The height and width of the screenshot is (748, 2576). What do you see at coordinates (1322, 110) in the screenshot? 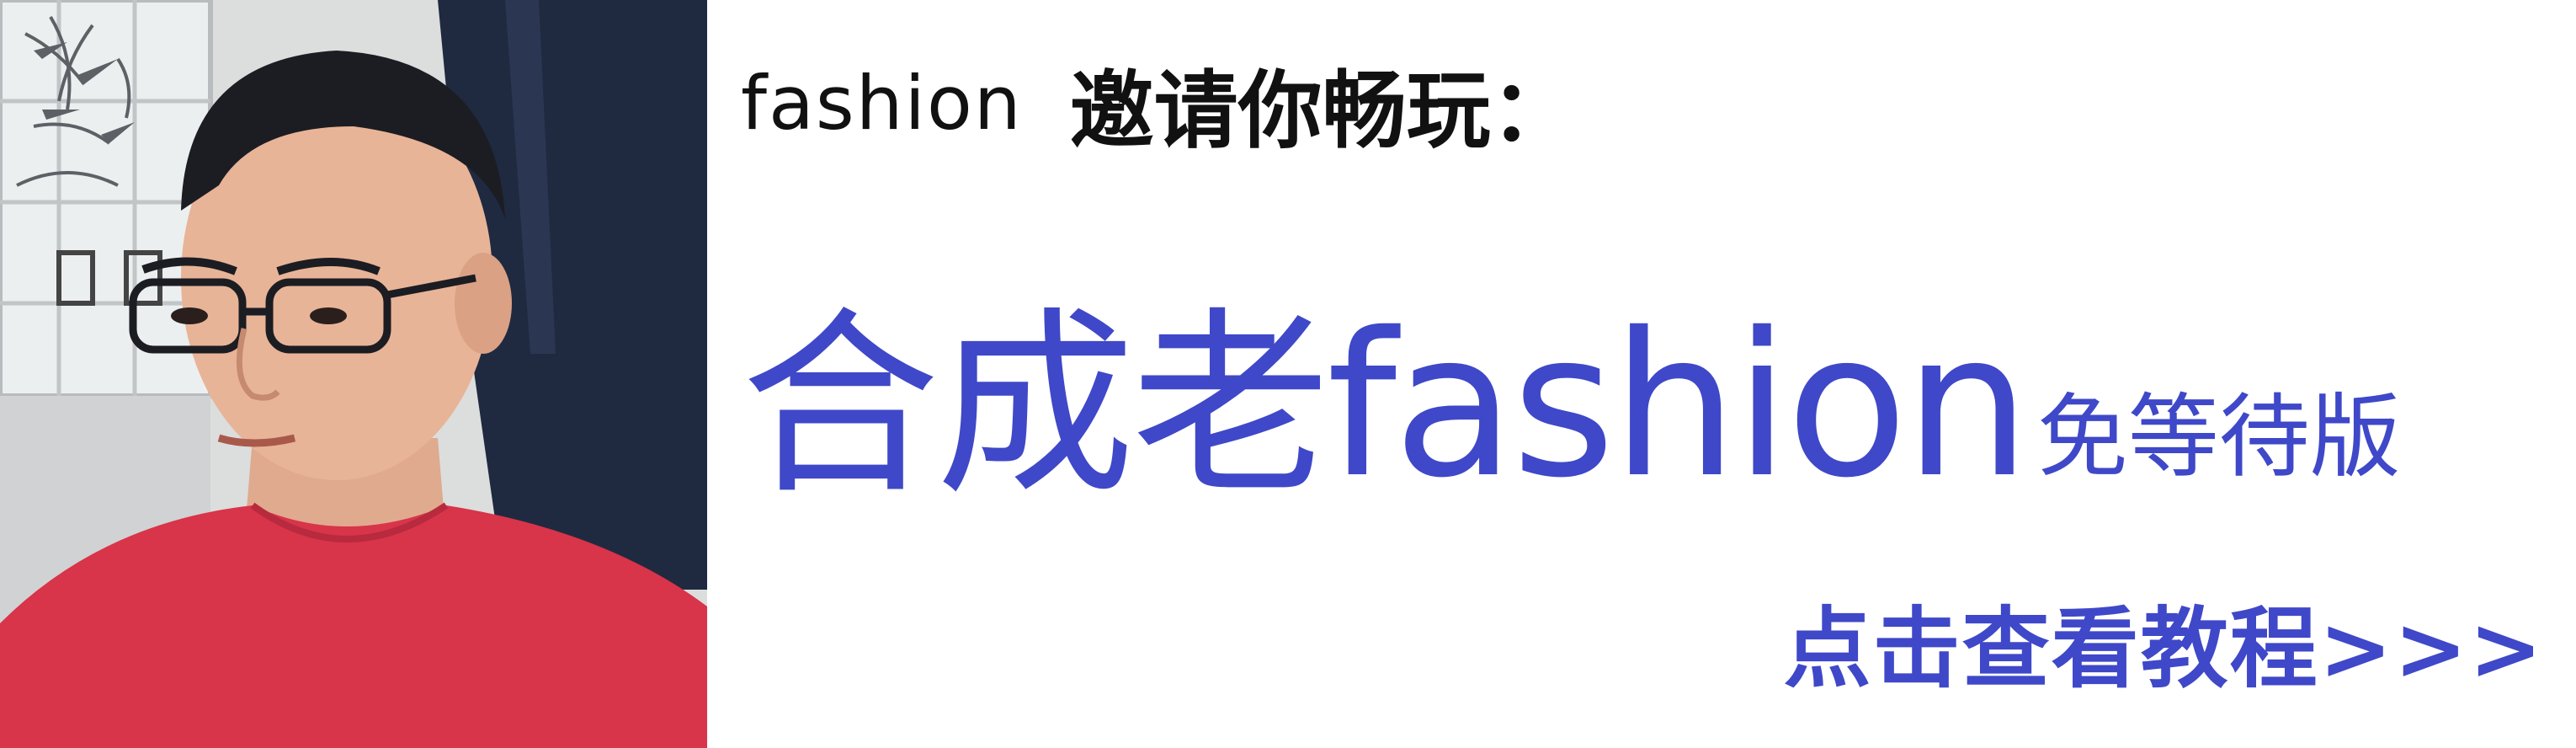
I see `invite-text: 邀请你畅玩：` at bounding box center [1322, 110].